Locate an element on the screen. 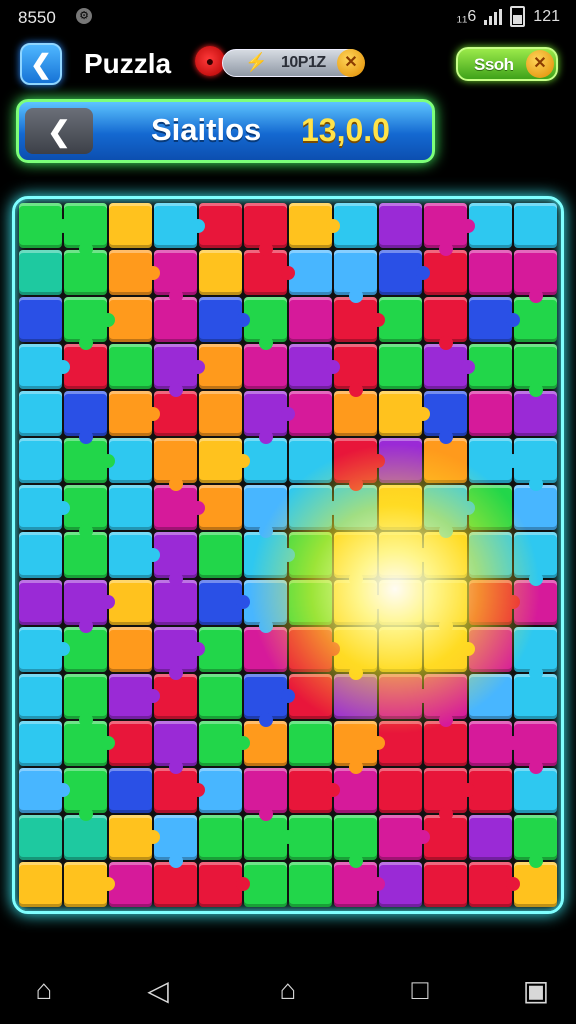 Image resolution: width=576 pixels, height=1024 pixels. back-button: ❮ is located at coordinates (41, 64).